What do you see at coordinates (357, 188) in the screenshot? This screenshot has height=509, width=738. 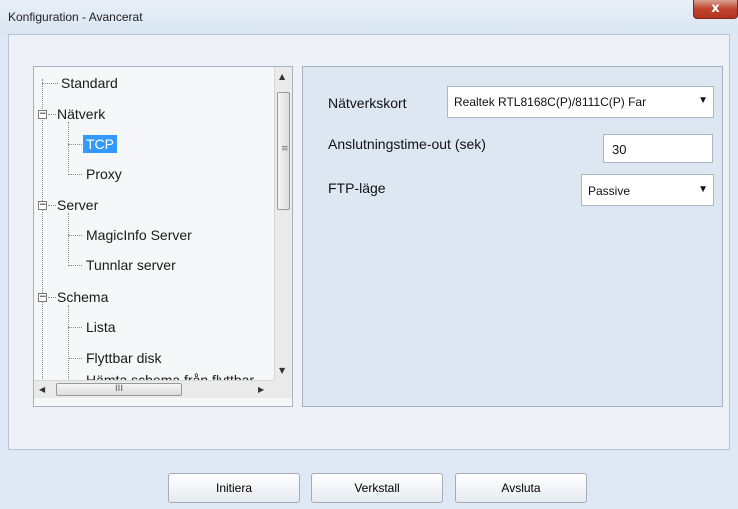 I see `ftp-mode-label: FTP-läge` at bounding box center [357, 188].